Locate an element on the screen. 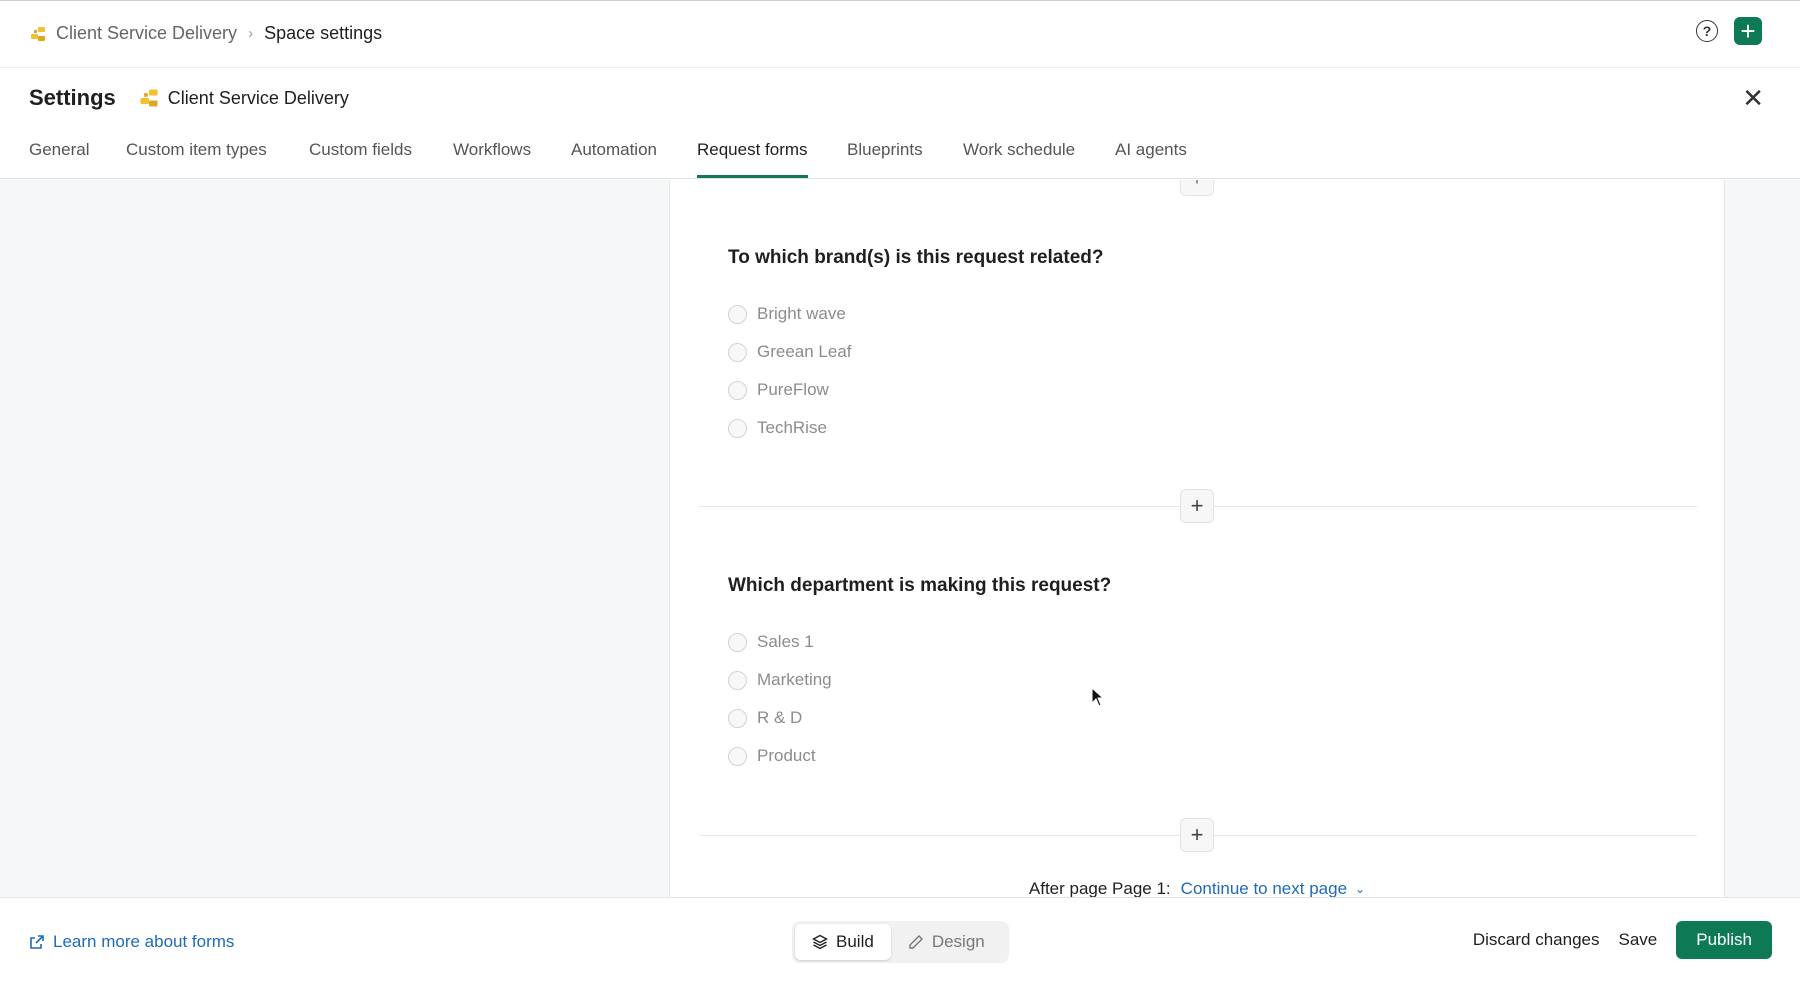 The height and width of the screenshot is (982, 1800). tab-request-forms: Request forms is located at coordinates (752, 159).